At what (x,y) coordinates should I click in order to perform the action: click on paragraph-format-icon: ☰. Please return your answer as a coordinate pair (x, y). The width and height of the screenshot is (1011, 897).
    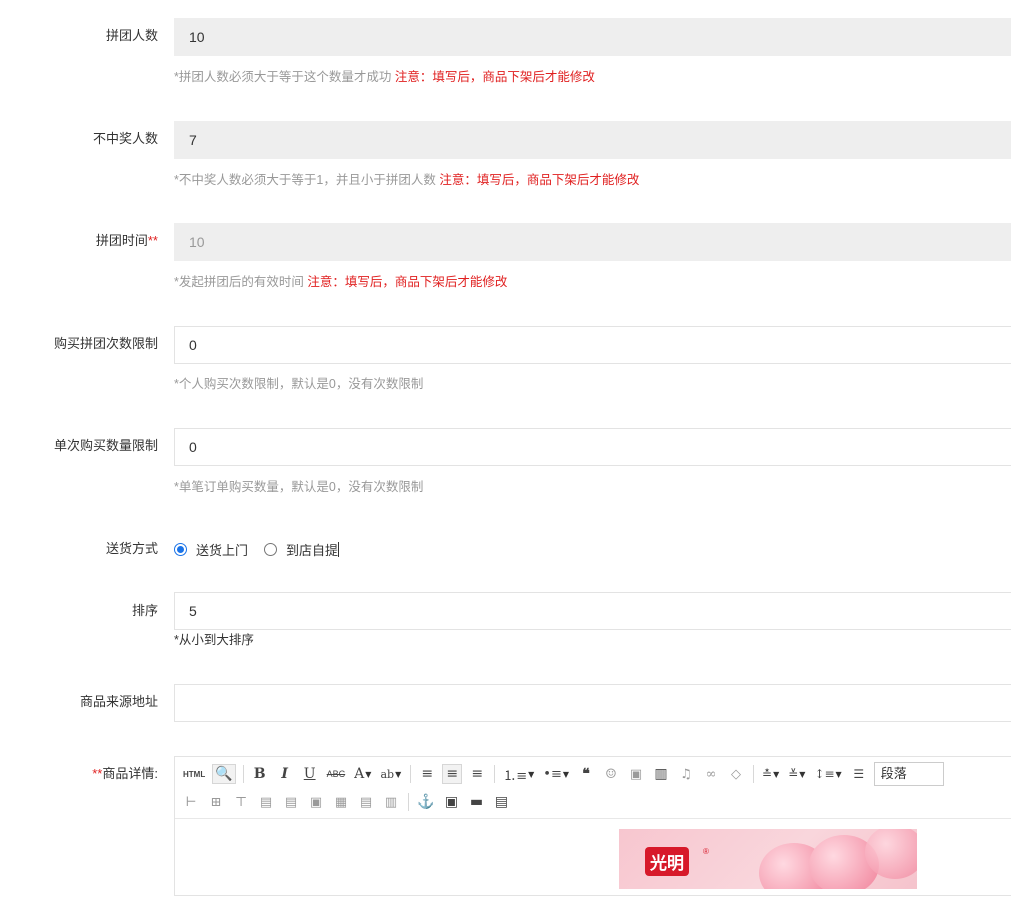
    Looking at the image, I should click on (859, 774).